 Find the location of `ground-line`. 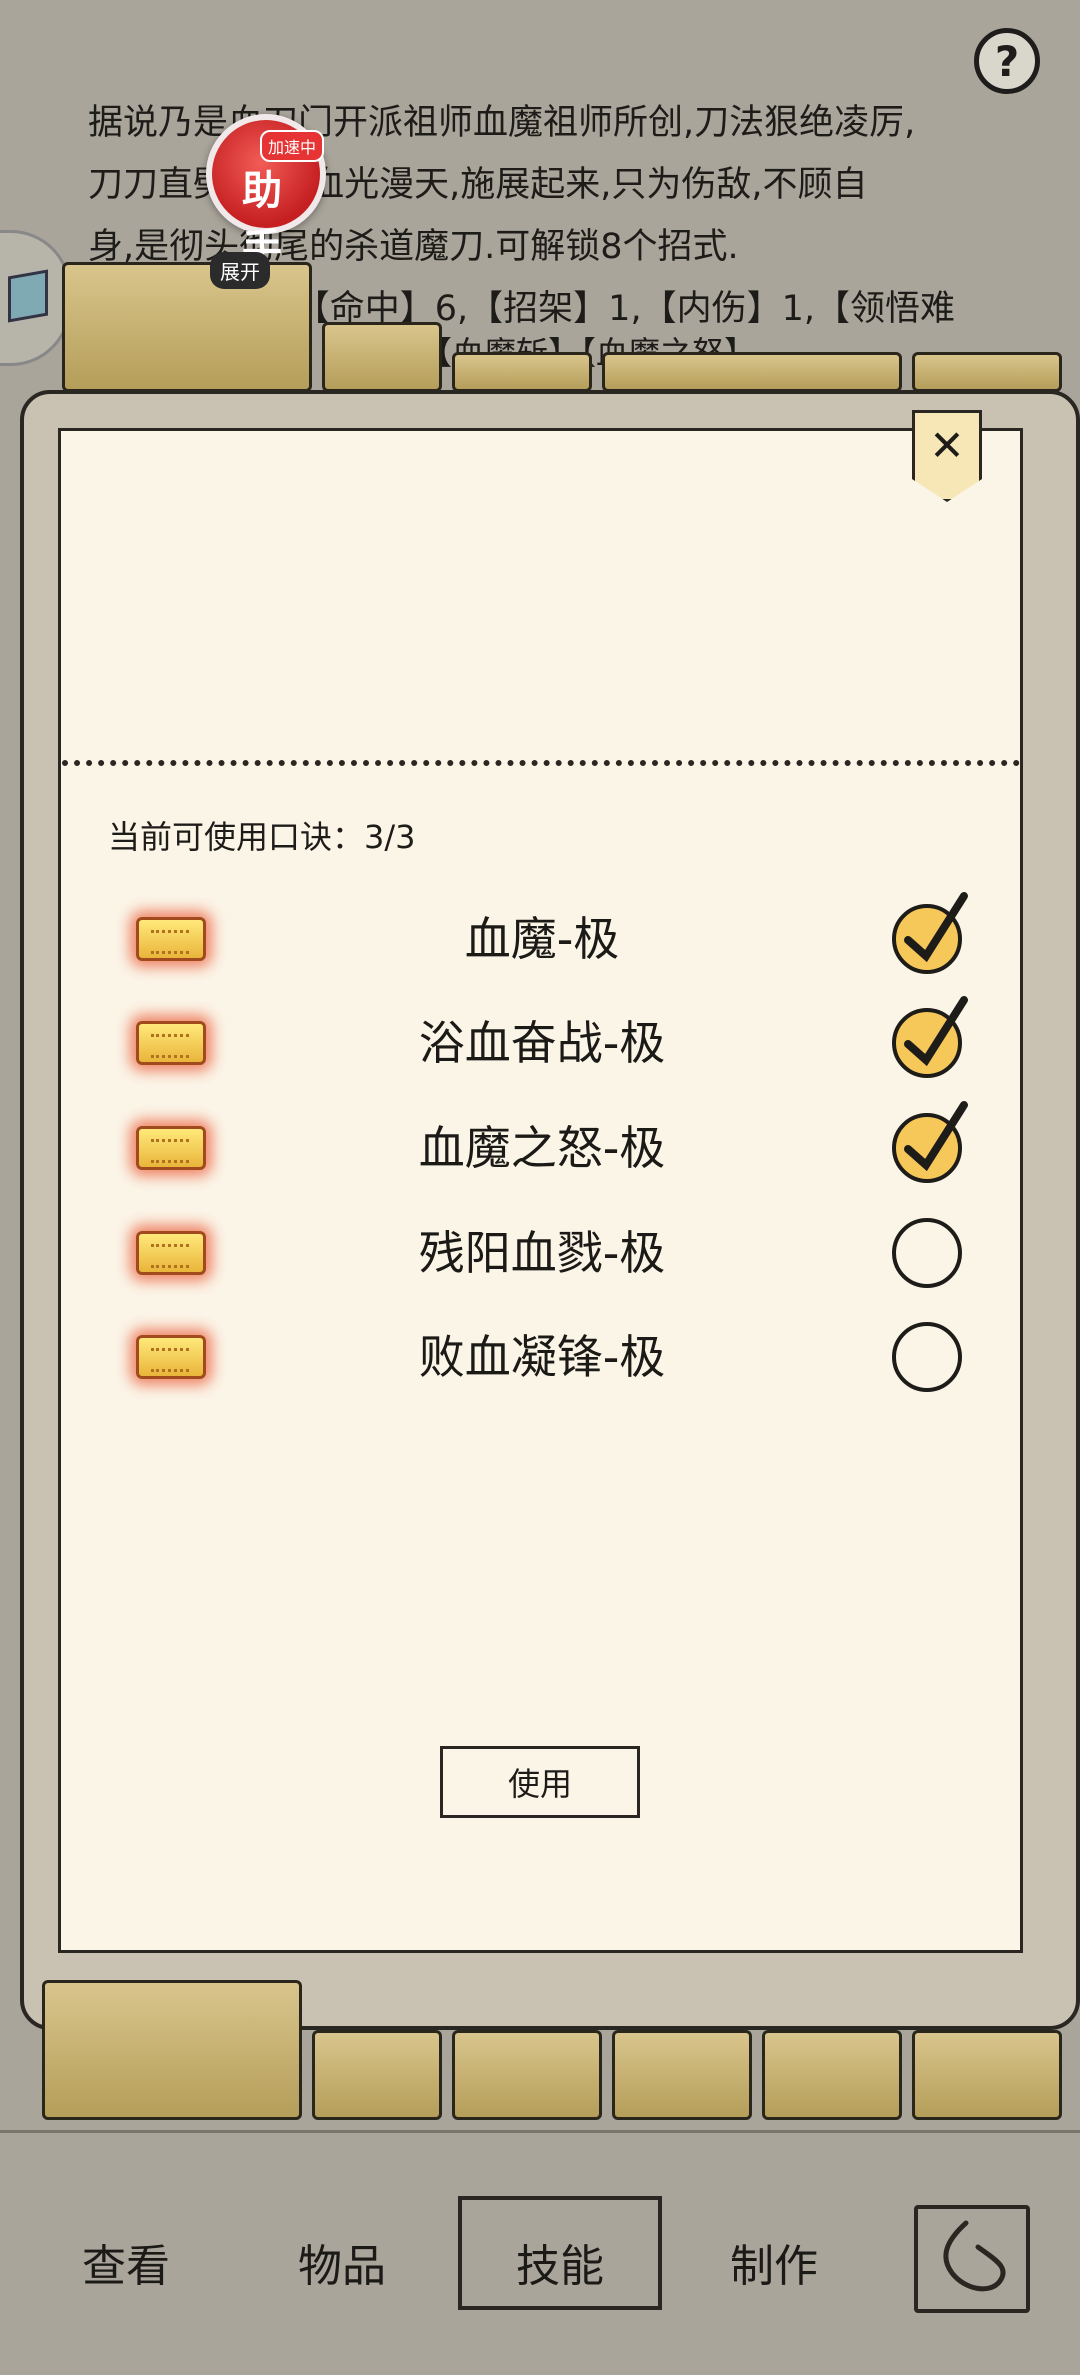

ground-line is located at coordinates (540, 2146).